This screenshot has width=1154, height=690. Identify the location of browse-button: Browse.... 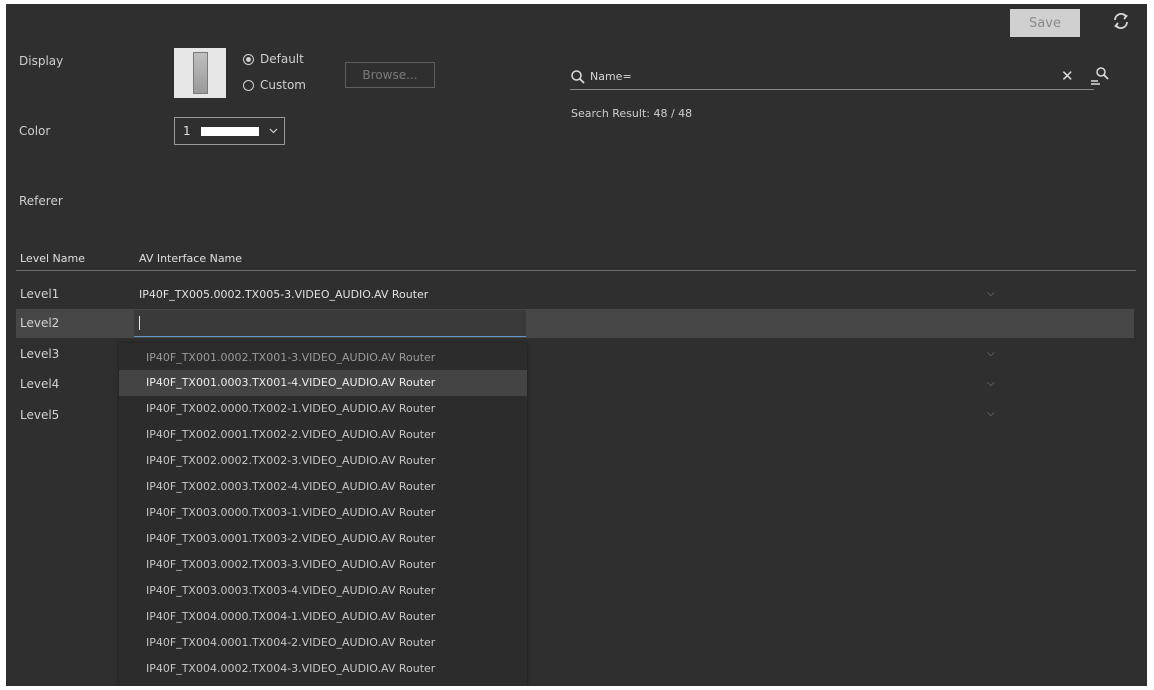
(390, 75).